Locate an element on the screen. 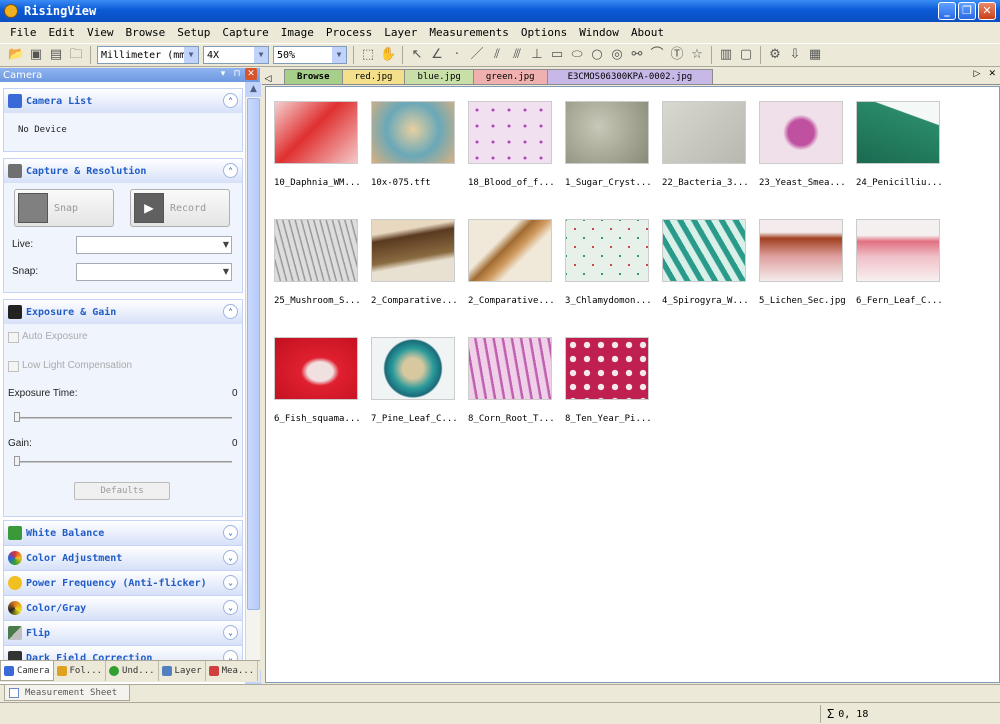 The width and height of the screenshot is (1000, 724). thumbnail-item: 5_Lichen_Sec.jpg is located at coordinates (807, 271).